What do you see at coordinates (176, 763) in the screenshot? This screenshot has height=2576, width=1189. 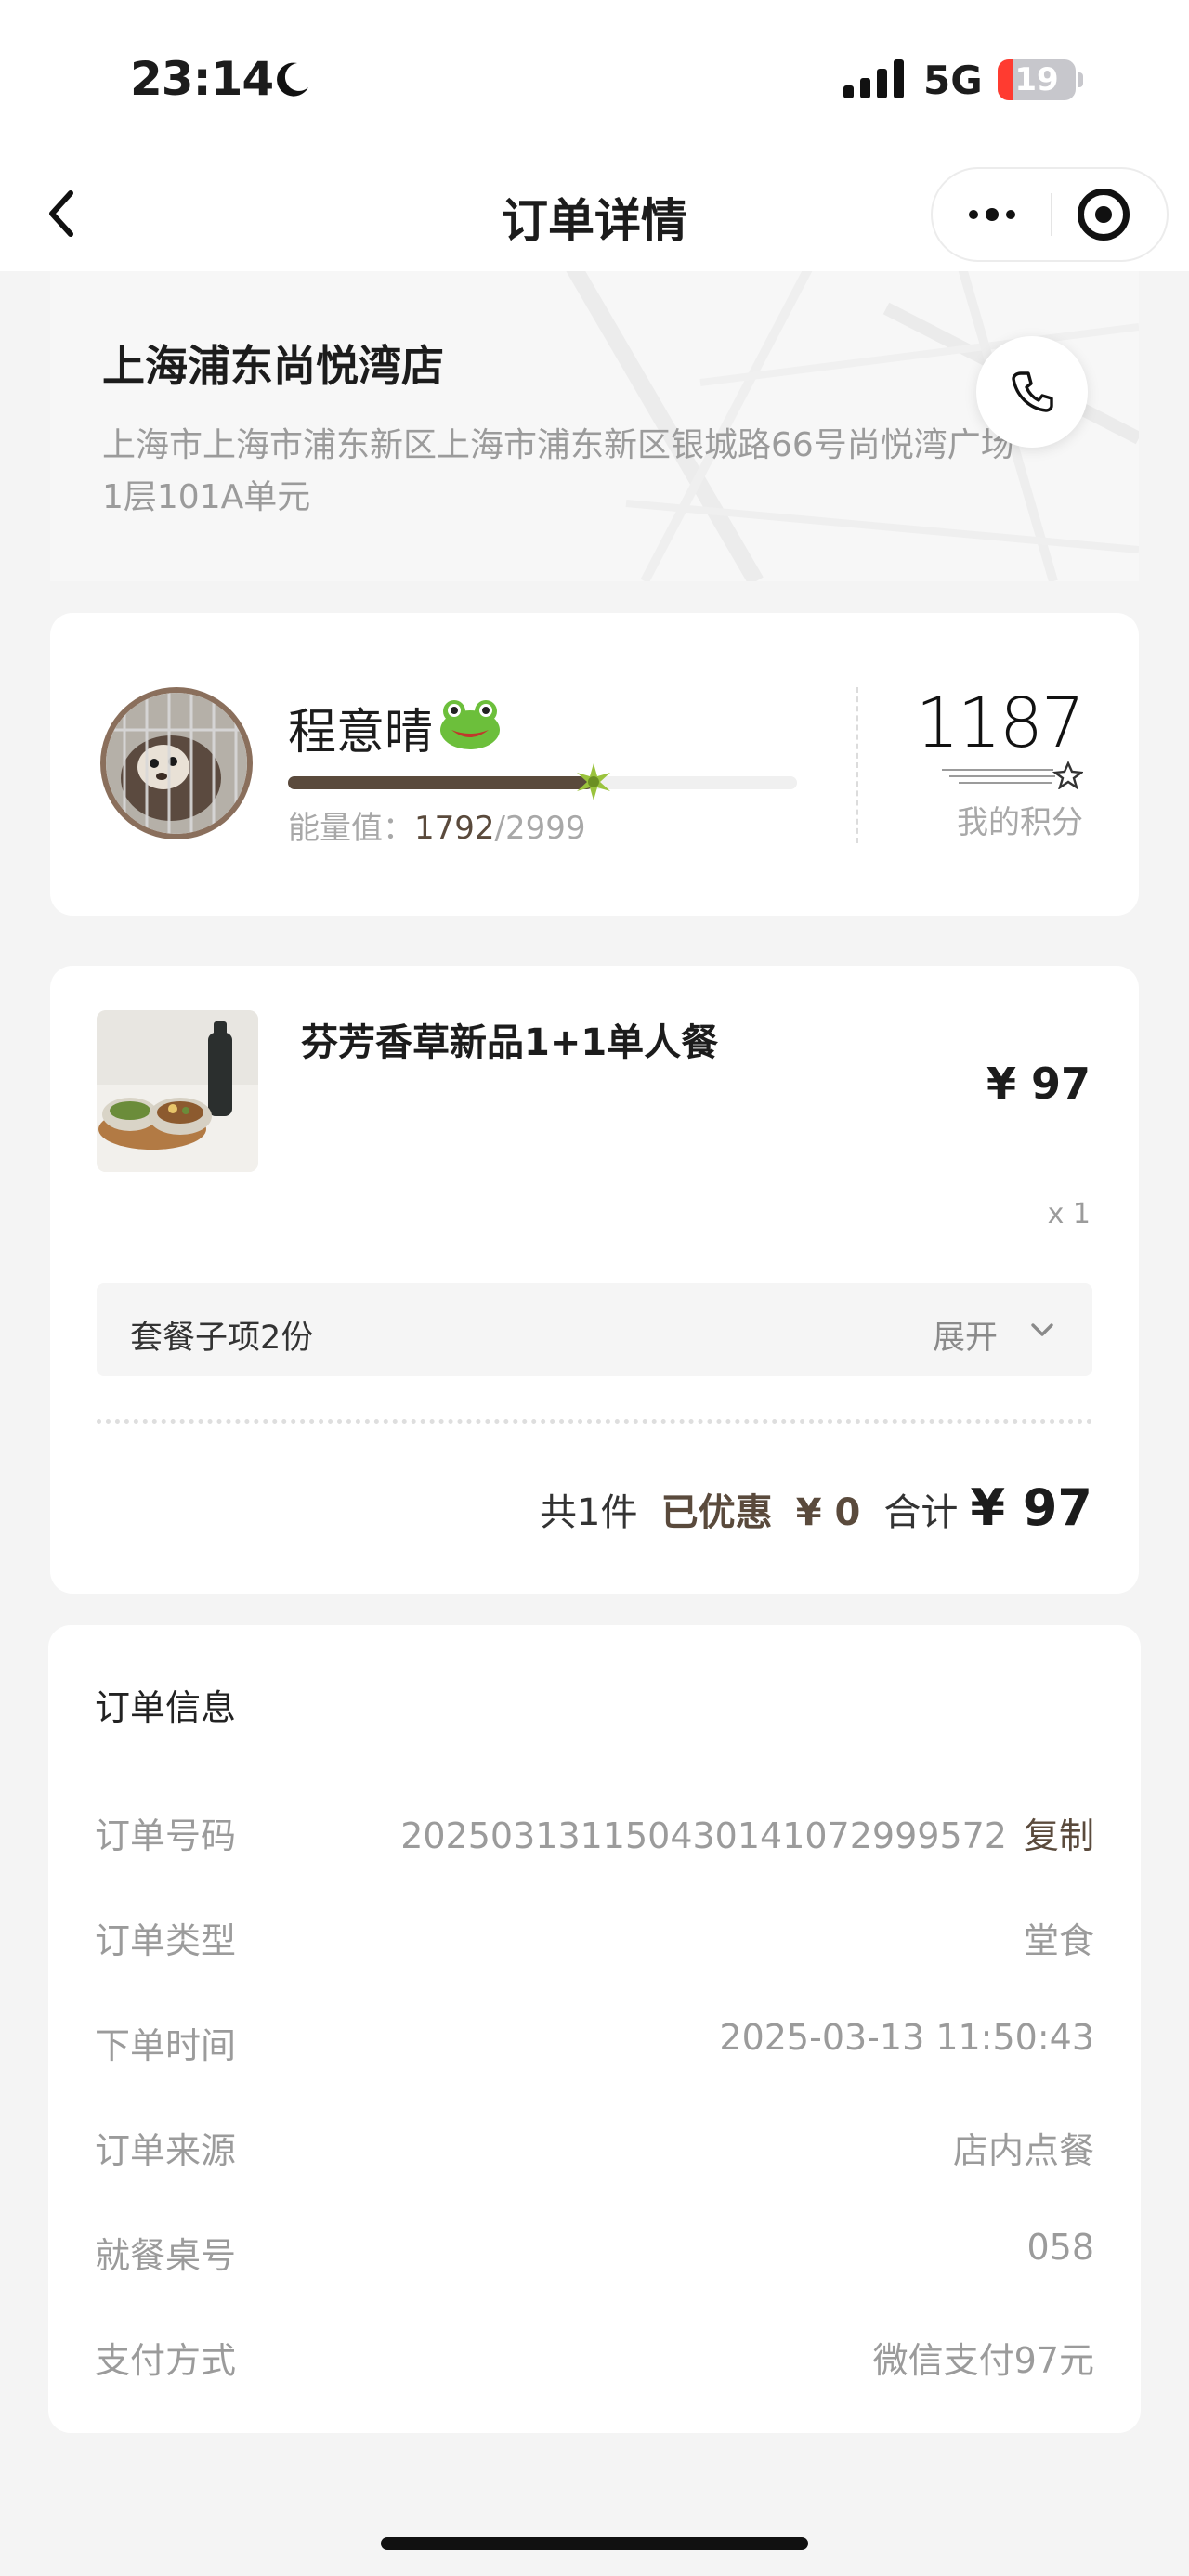 I see `avatar` at bounding box center [176, 763].